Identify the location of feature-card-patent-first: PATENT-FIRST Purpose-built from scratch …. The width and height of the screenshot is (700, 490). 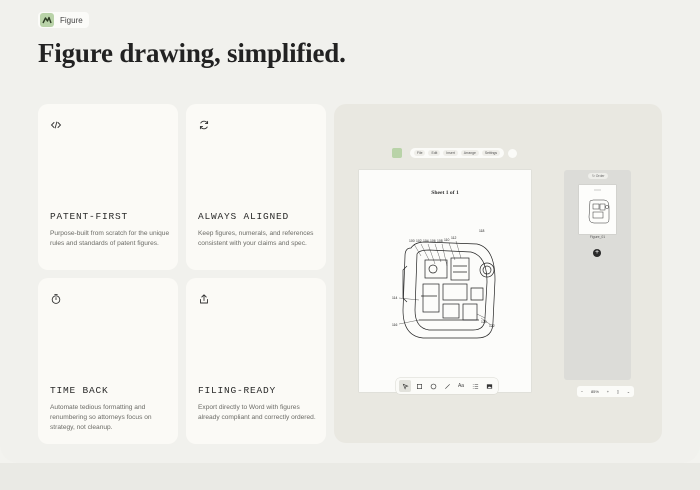
(108, 187).